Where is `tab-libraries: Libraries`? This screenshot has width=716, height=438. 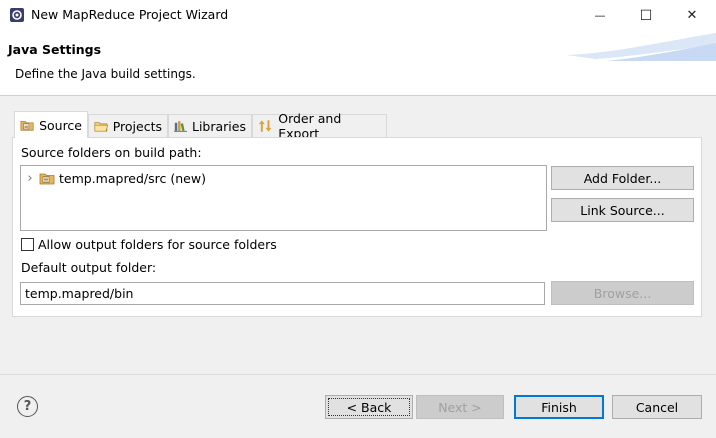
tab-libraries: Libraries is located at coordinates (210, 125).